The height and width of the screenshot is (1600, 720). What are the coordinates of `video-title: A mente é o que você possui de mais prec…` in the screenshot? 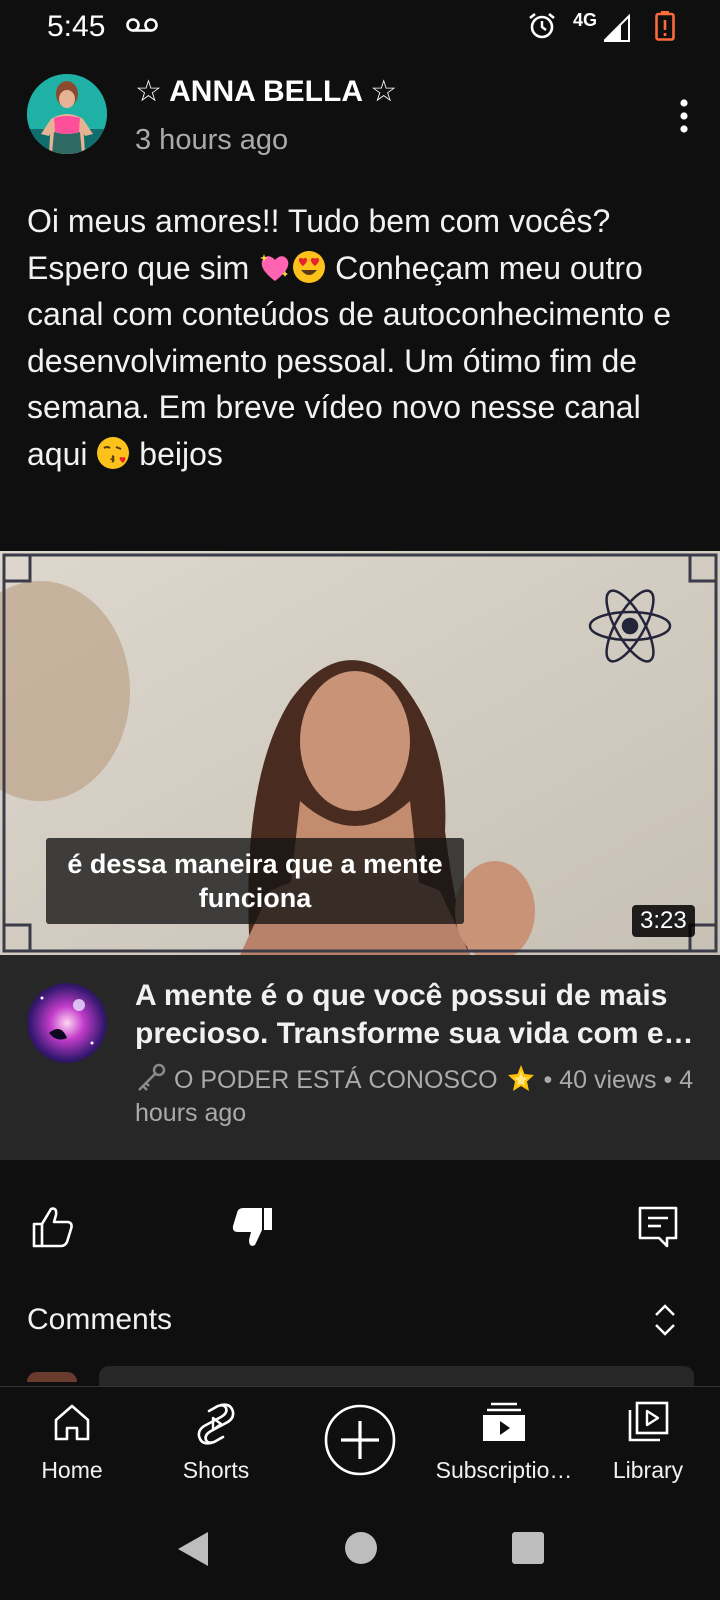 It's located at (415, 1015).